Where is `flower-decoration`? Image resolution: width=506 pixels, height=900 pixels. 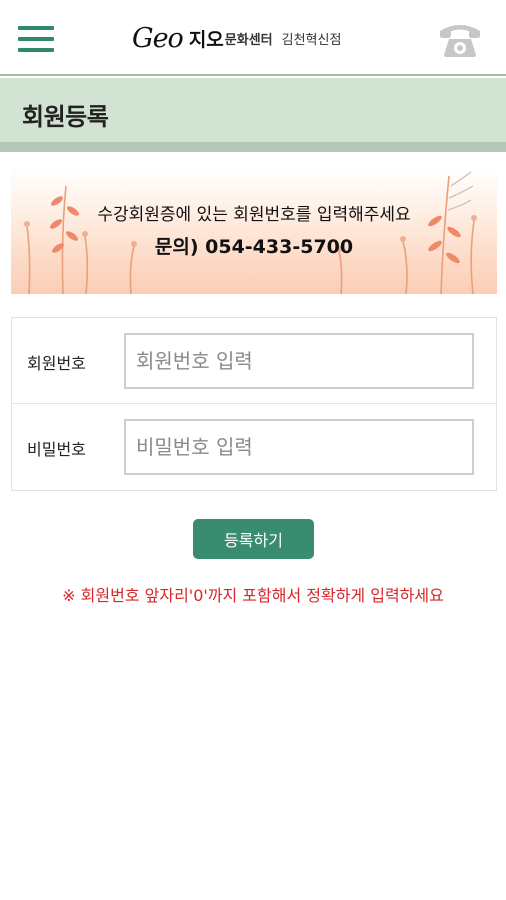
flower-decoration is located at coordinates (250, 232).